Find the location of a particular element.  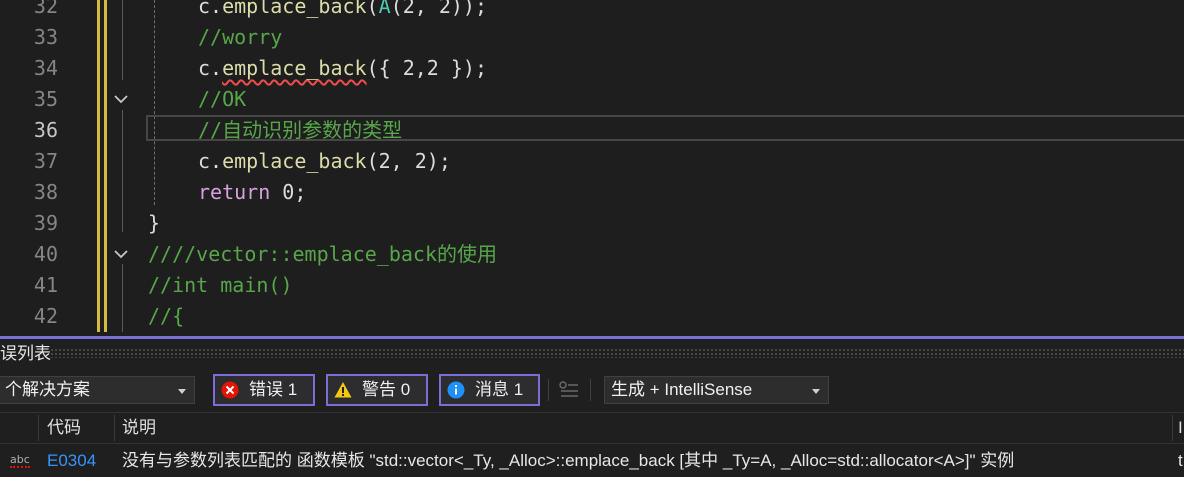

column-header-row: 代码 说明 I is located at coordinates (592, 428).